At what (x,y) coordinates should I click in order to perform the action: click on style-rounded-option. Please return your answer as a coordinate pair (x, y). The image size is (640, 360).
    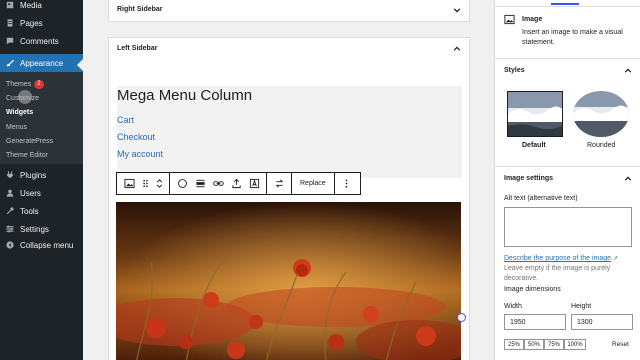
    Looking at the image, I should click on (601, 114).